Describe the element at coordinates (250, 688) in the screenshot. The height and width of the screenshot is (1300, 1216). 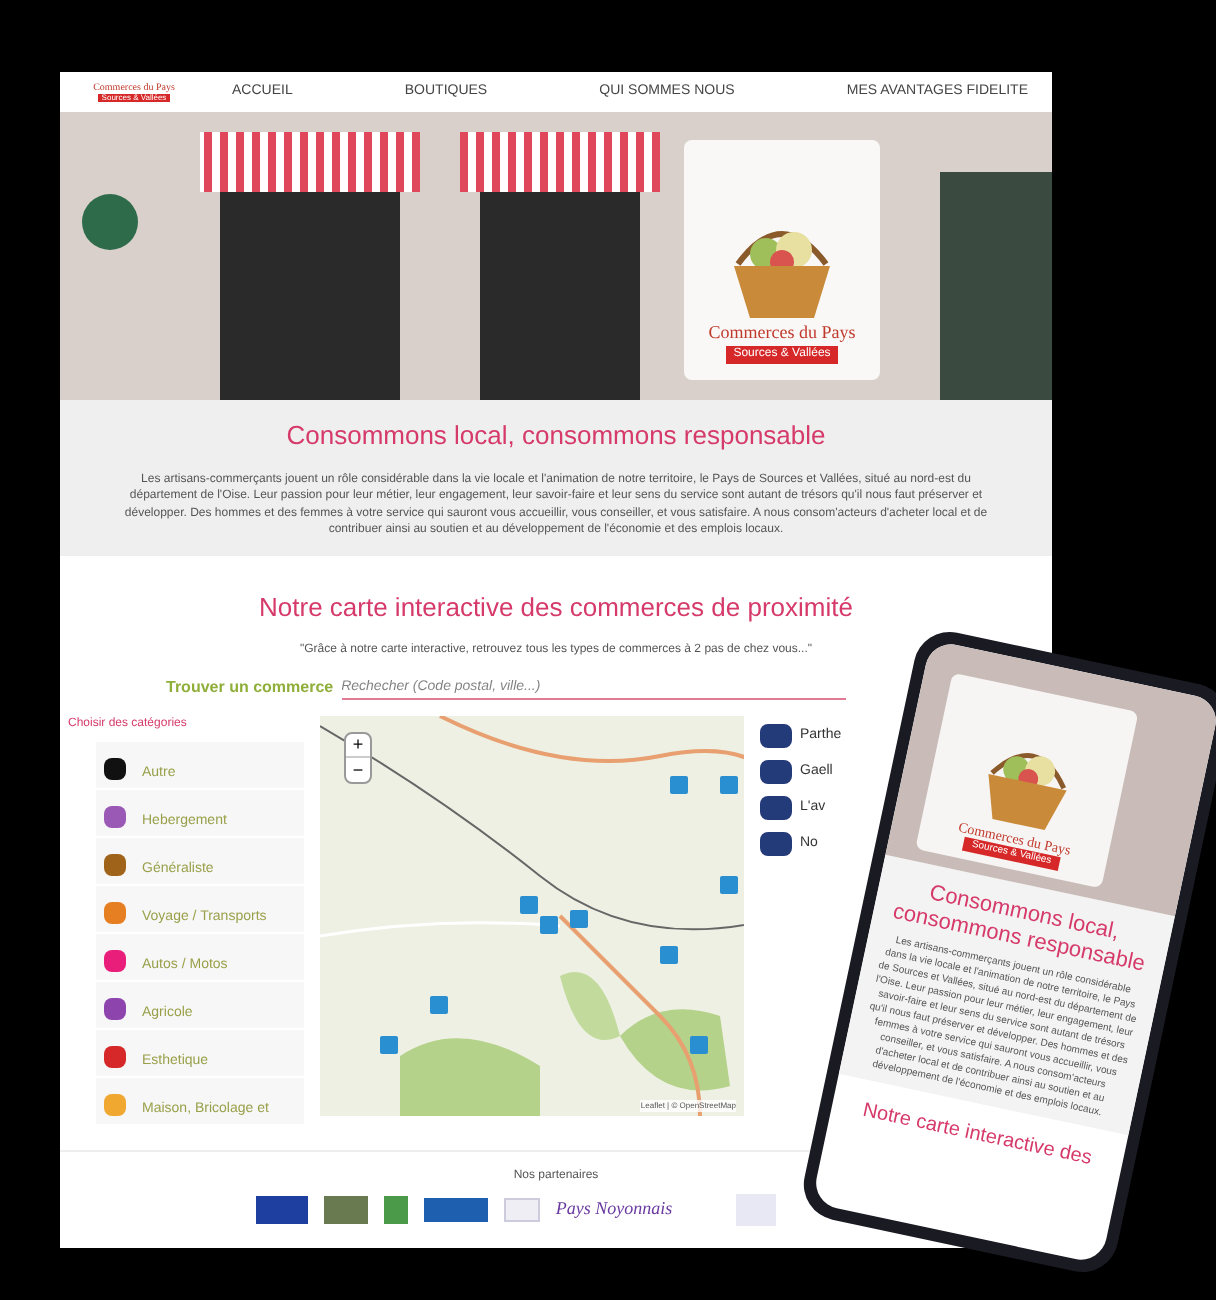
I see `search-label: Trouver un commerce` at that location.